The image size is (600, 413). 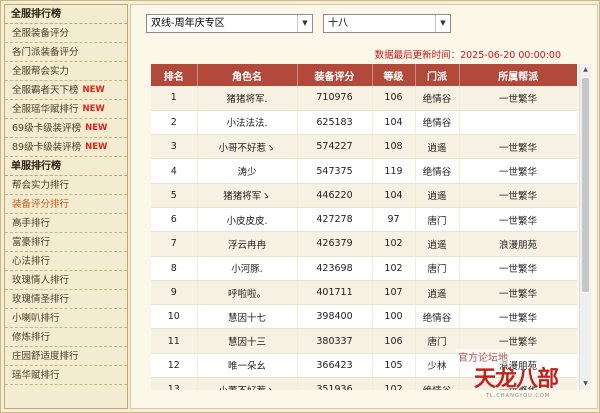 I want to click on table-cell: 猪猪将军ゝ, so click(x=247, y=195).